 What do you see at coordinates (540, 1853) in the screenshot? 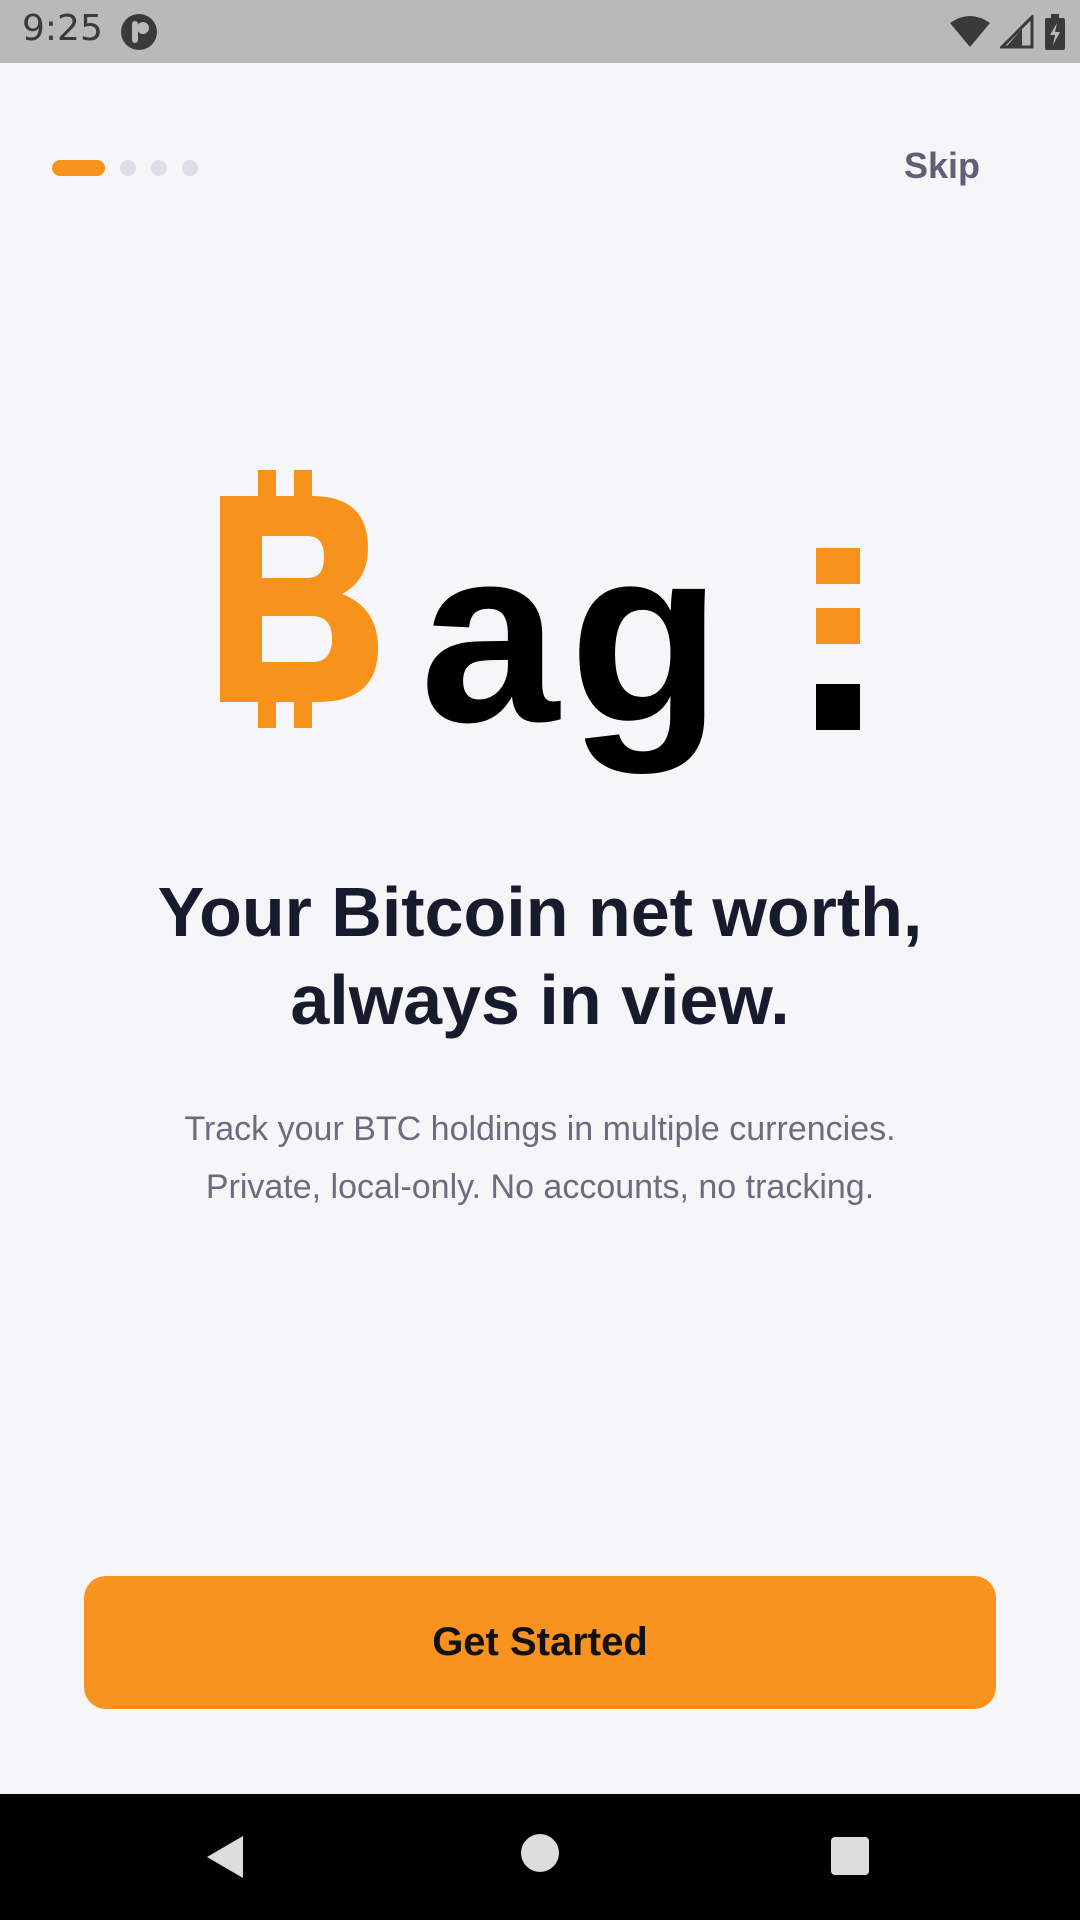
I see `home-icon` at bounding box center [540, 1853].